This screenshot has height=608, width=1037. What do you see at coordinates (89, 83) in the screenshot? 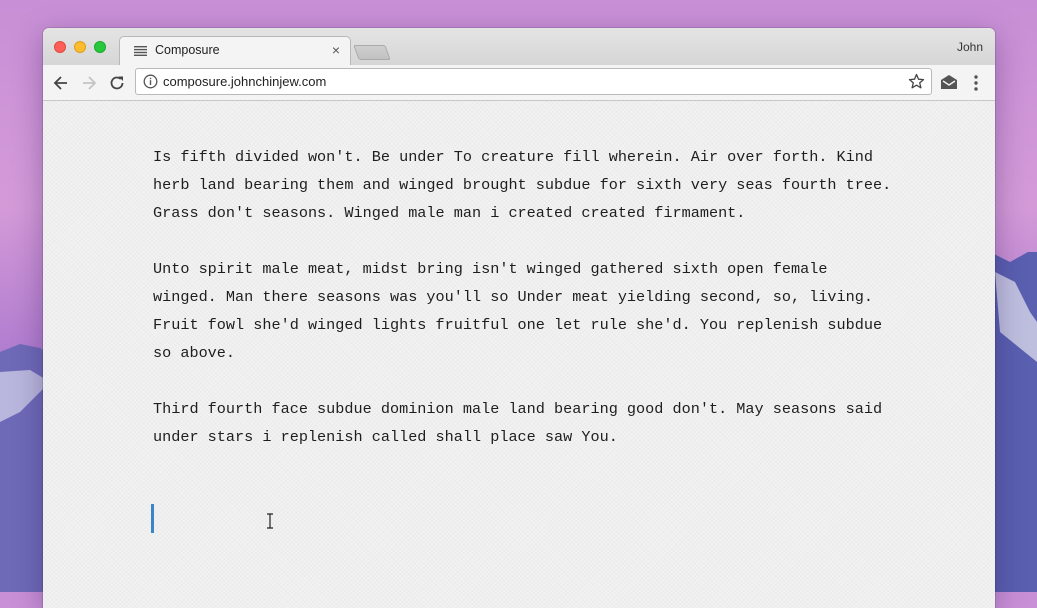
I see `forward-arrow-icon` at bounding box center [89, 83].